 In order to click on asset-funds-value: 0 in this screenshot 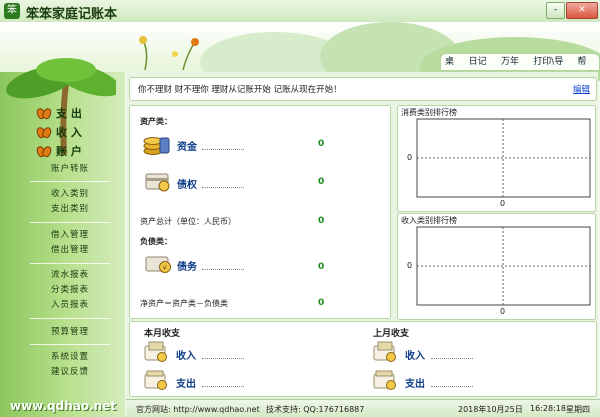, I will do `click(321, 144)`.